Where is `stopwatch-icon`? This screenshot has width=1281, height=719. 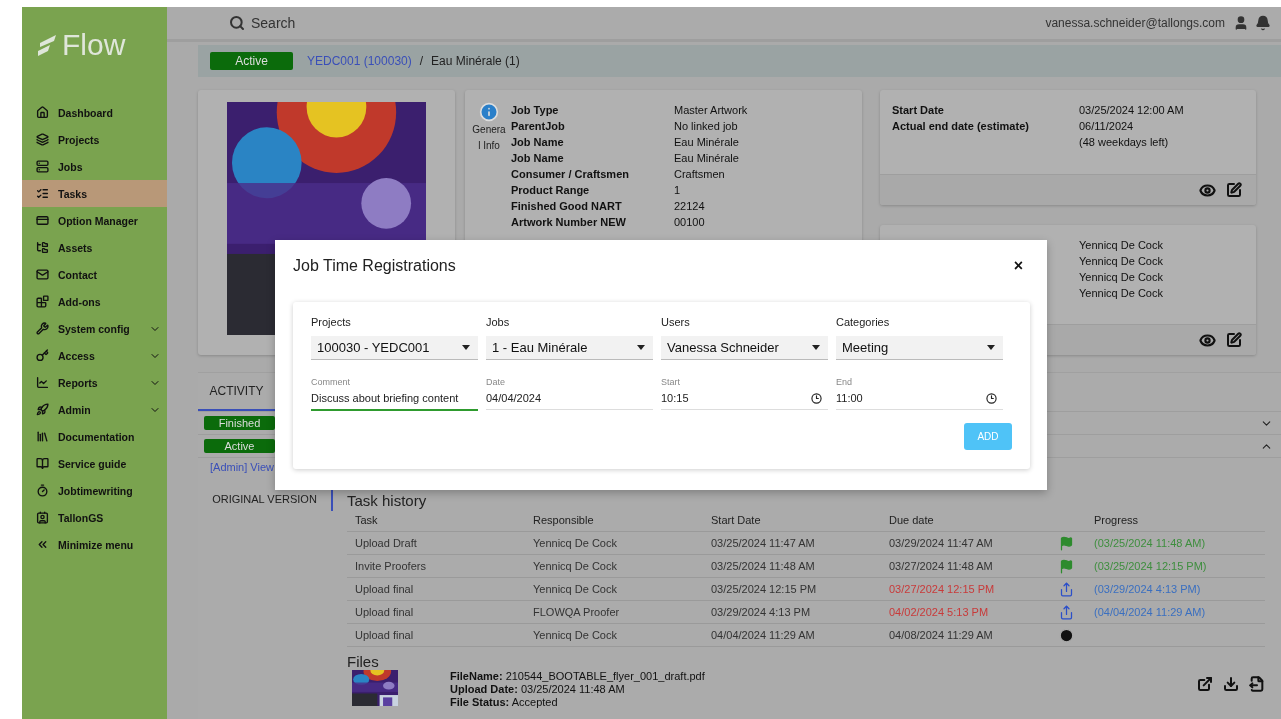 stopwatch-icon is located at coordinates (42, 490).